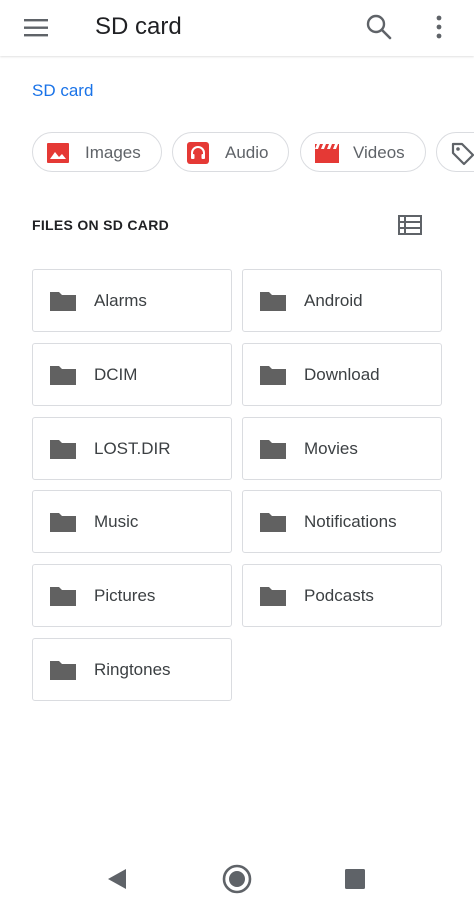 This screenshot has height=910, width=474. I want to click on folder-name: Pictures, so click(125, 595).